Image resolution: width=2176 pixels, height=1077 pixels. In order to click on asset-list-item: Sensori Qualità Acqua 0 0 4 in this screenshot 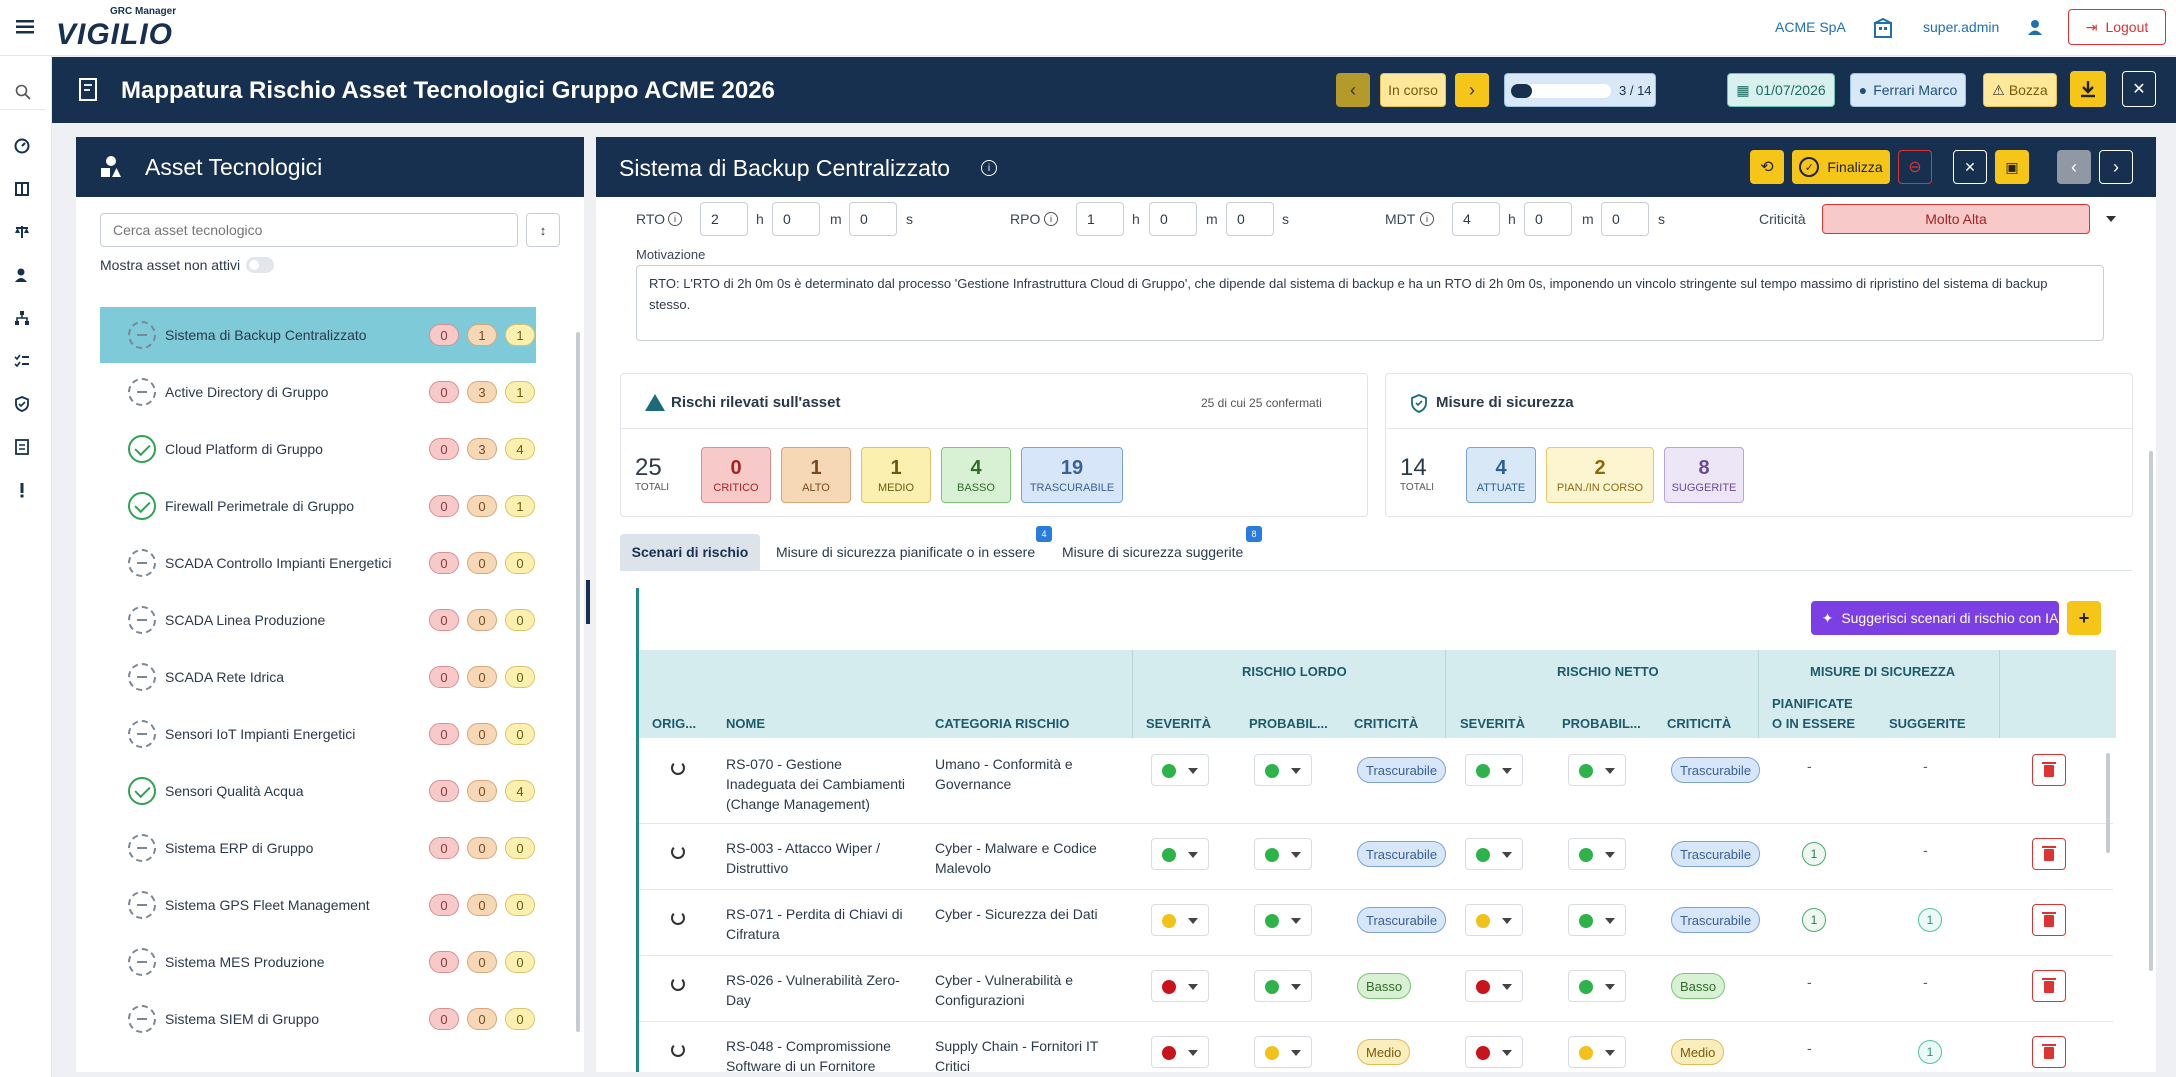, I will do `click(318, 791)`.